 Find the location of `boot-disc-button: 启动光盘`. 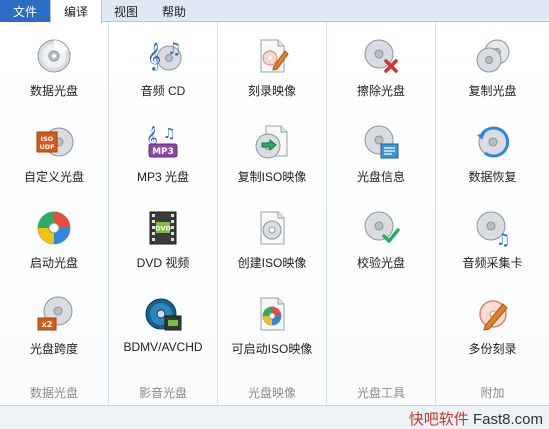

boot-disc-button: 启动光盘 is located at coordinates (54, 237).